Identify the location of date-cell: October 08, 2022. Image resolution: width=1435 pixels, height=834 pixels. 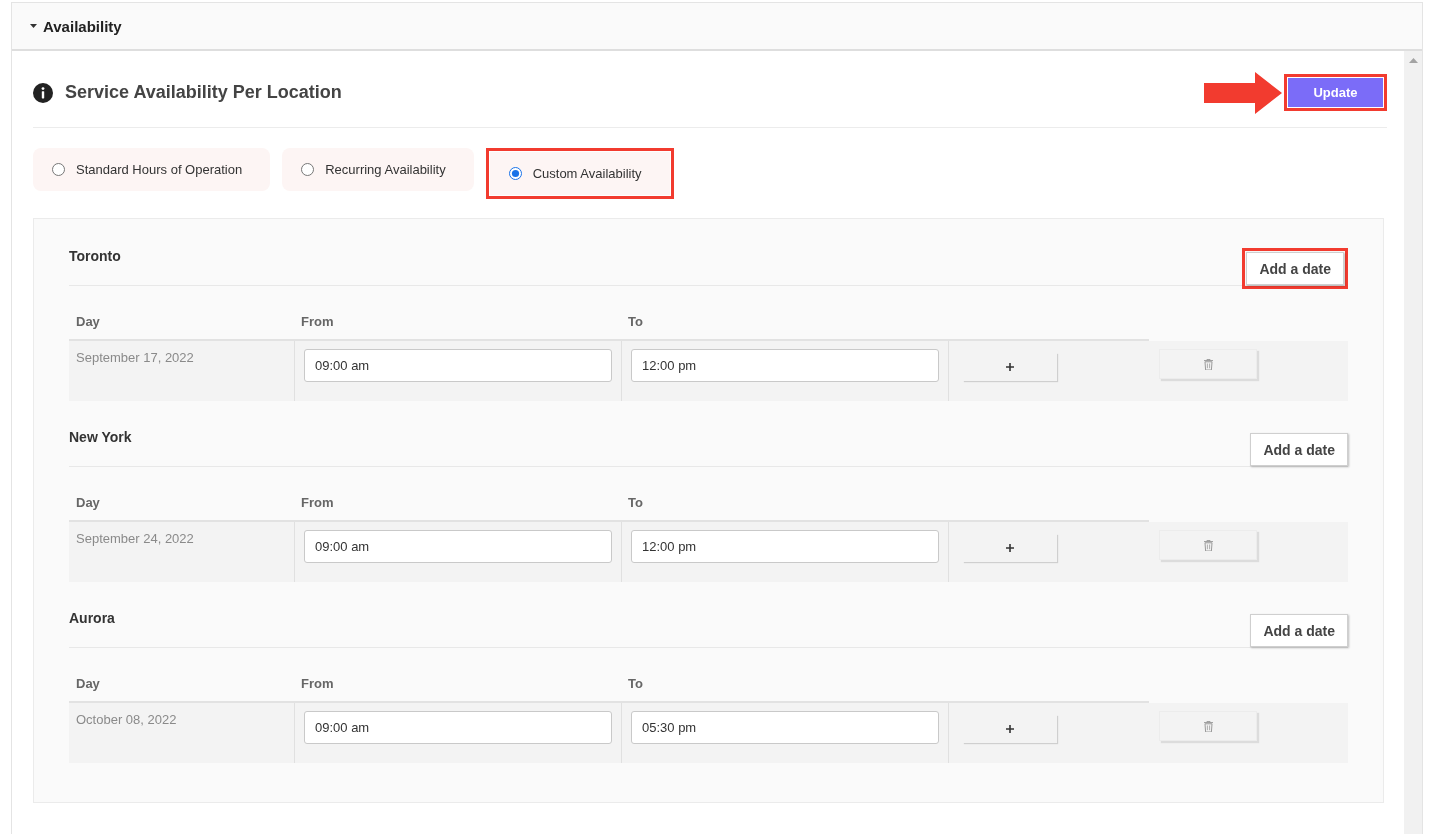
(181, 733).